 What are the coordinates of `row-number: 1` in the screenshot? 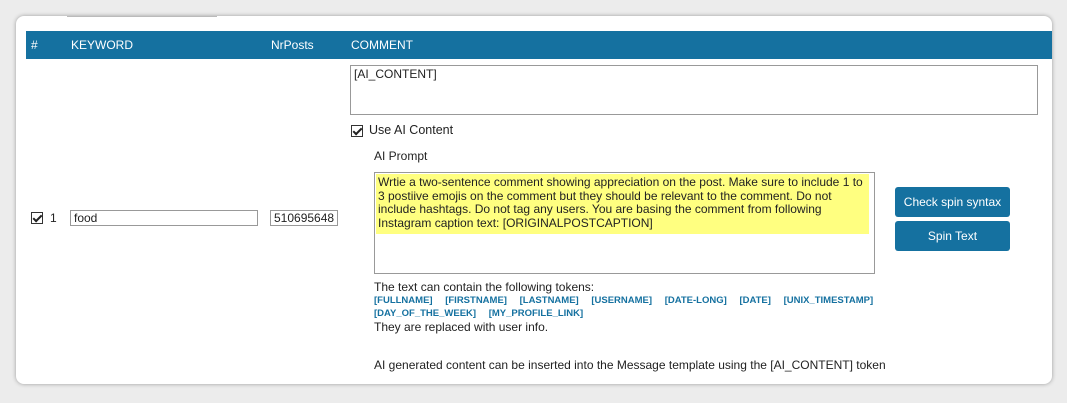 It's located at (53, 218).